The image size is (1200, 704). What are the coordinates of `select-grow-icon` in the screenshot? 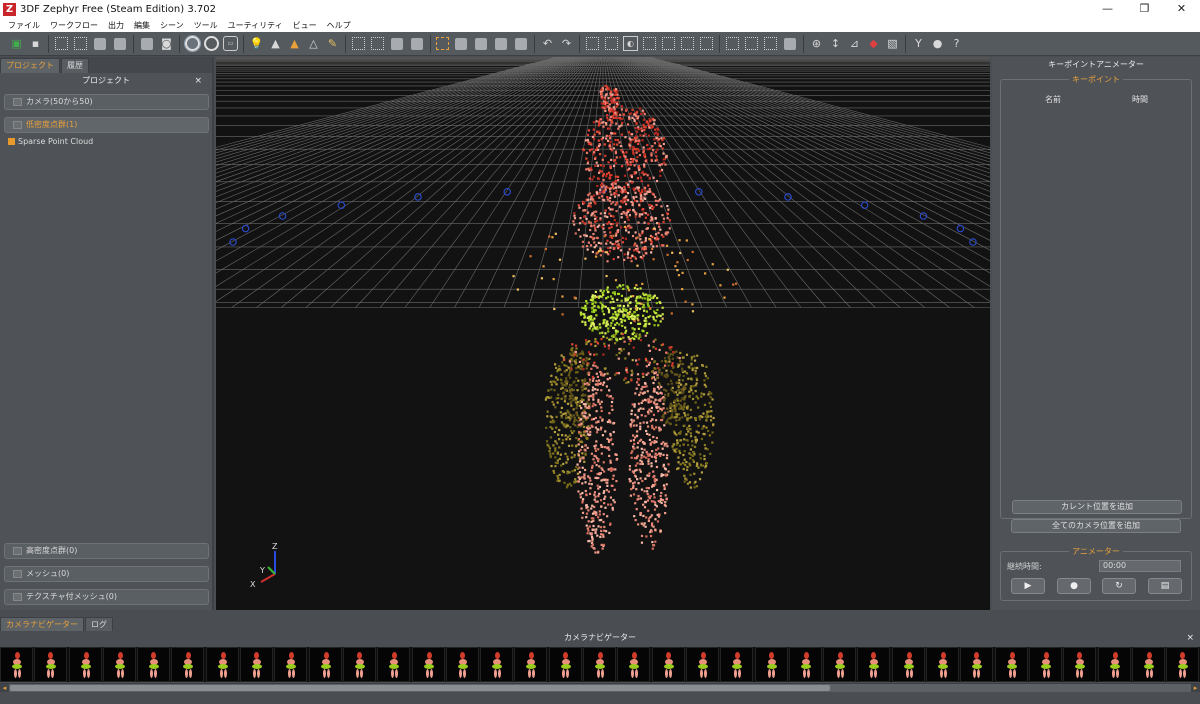 It's located at (706, 43).